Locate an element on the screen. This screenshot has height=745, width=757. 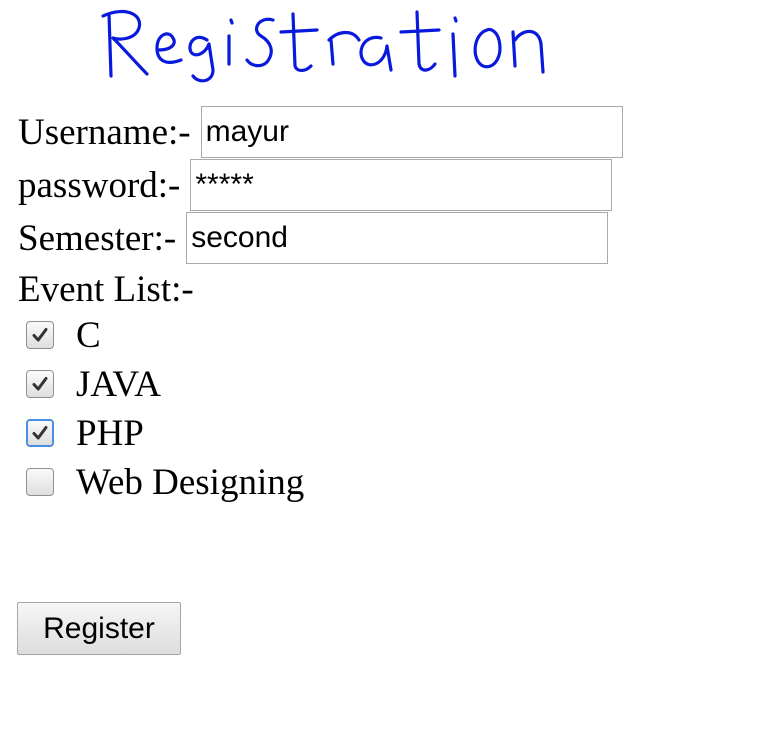
password-row: password:- is located at coordinates (315, 185).